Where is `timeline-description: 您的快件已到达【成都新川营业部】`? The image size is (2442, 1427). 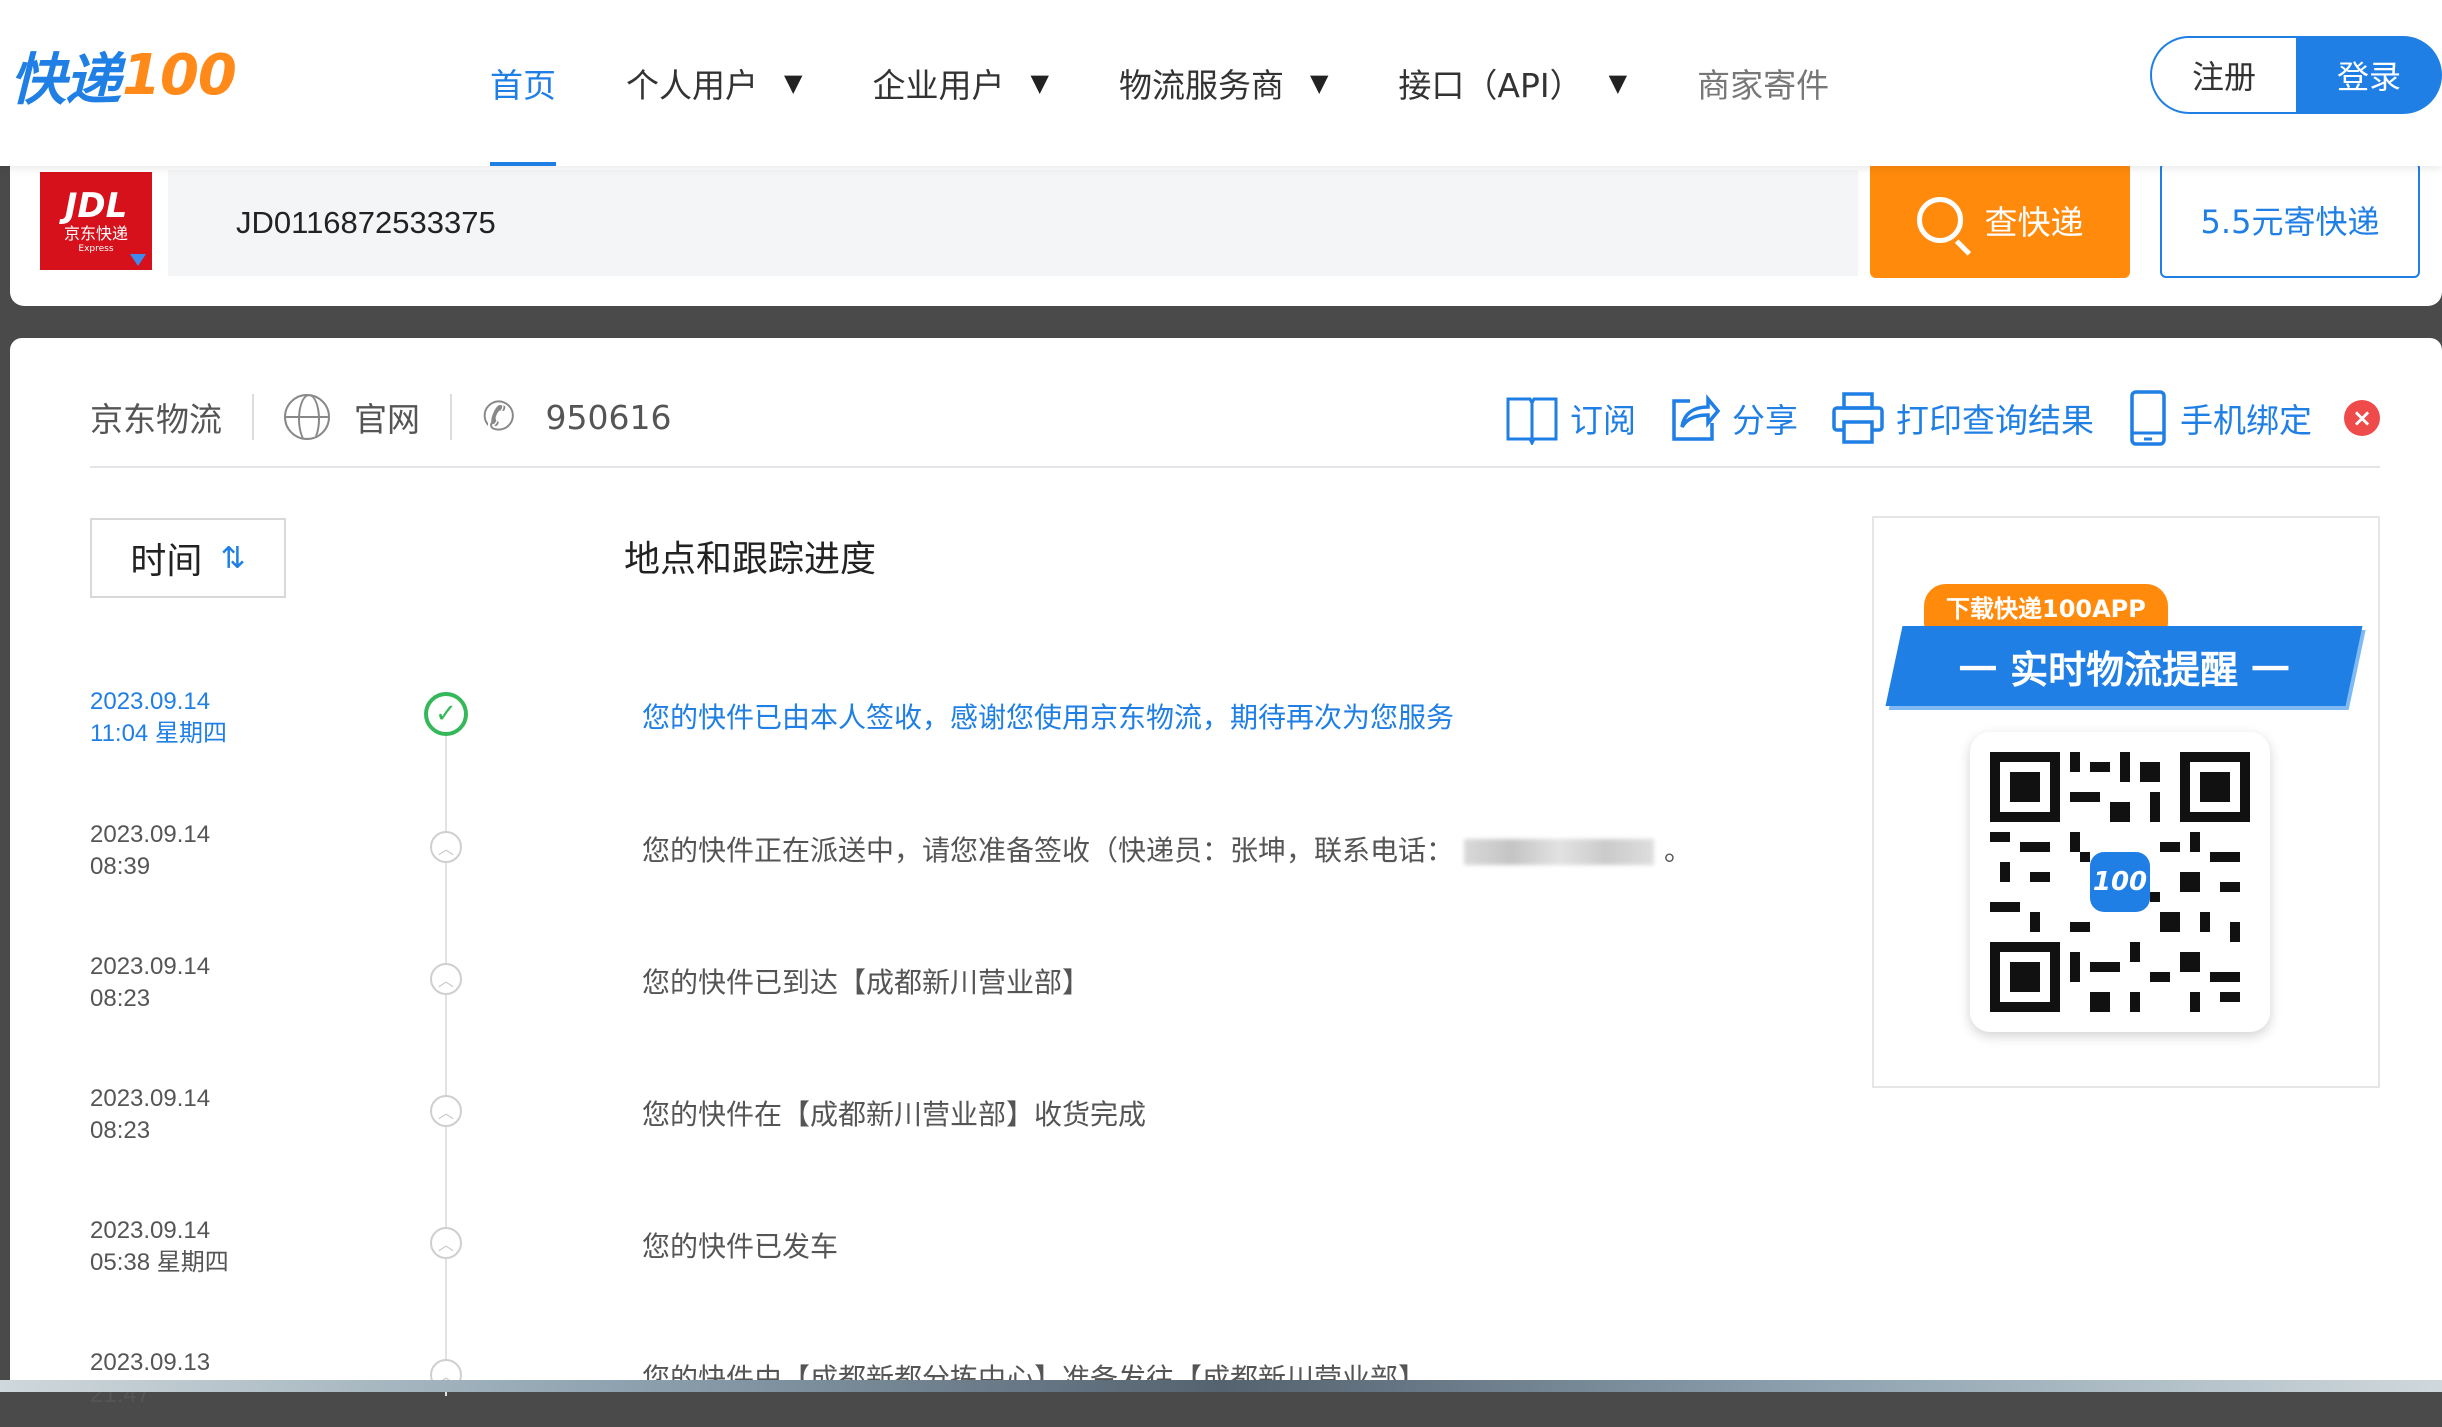
timeline-description: 您的快件已到达【成都新川营业部】 is located at coordinates (866, 982).